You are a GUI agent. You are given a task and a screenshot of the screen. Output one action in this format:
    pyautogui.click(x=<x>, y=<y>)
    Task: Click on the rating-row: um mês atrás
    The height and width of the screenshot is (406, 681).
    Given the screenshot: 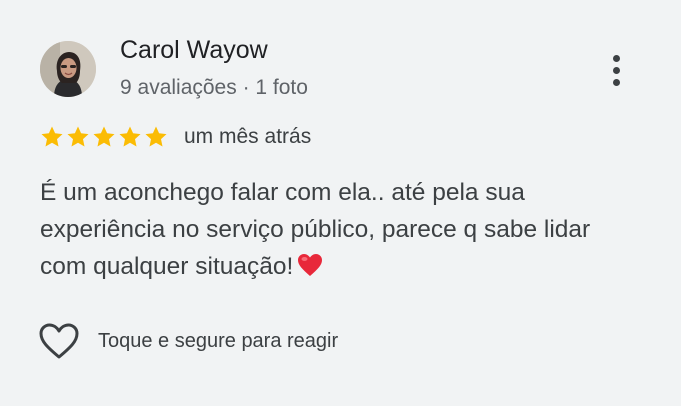 What is the action you would take?
    pyautogui.click(x=175, y=137)
    